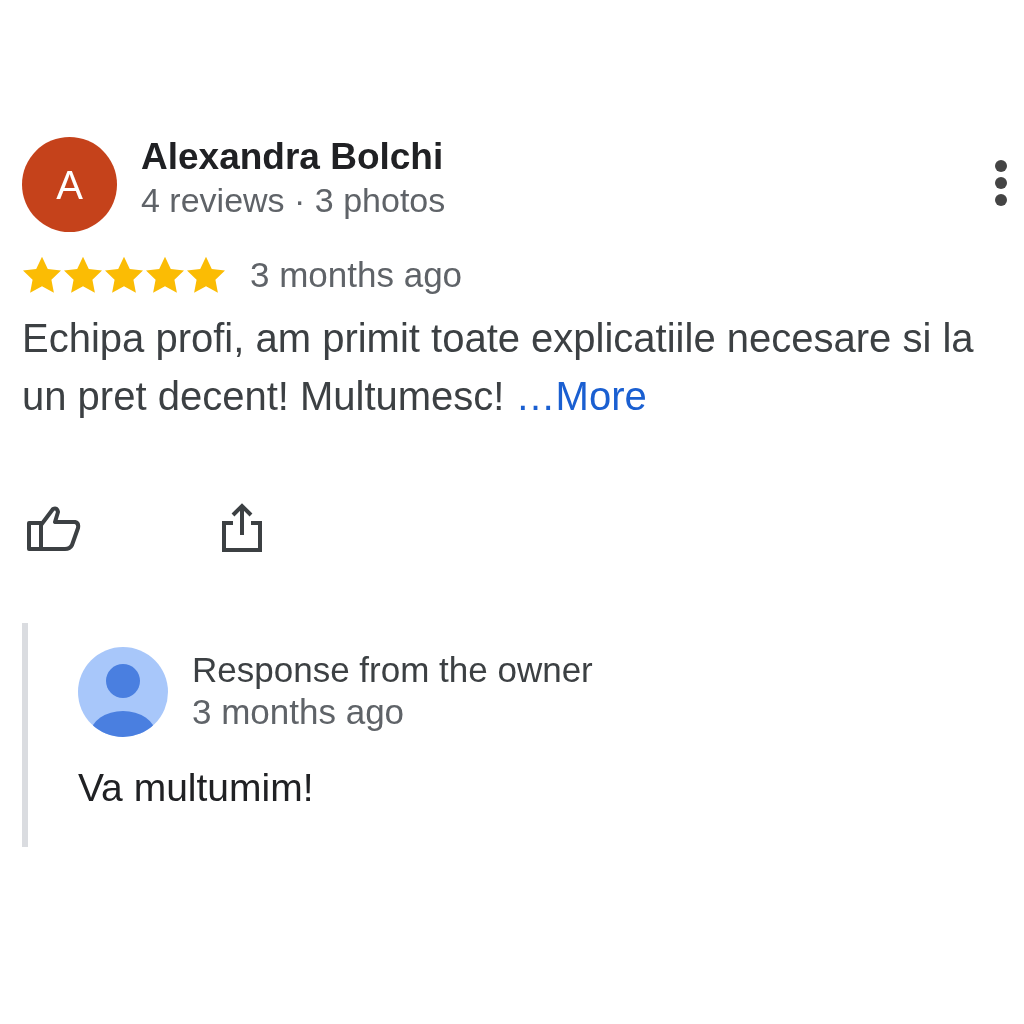 This screenshot has width=1024, height=1024. Describe the element at coordinates (581, 395) in the screenshot. I see `more-link: …More` at that location.